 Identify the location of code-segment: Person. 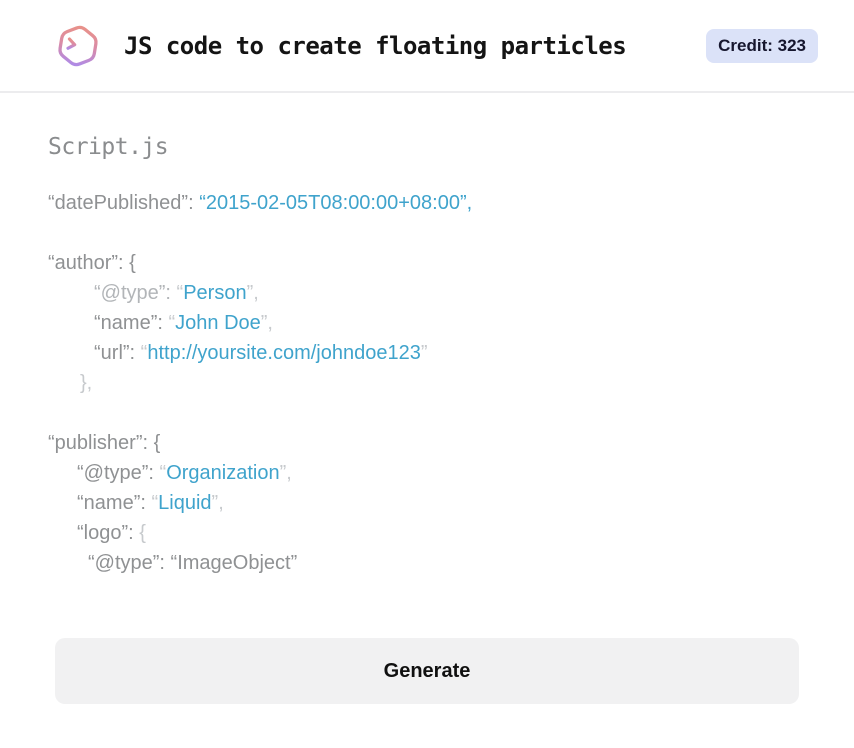
(215, 293).